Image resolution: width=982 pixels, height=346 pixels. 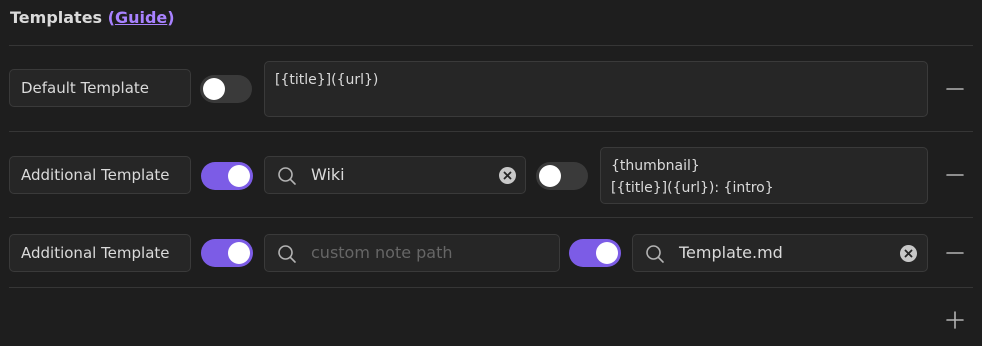 What do you see at coordinates (56, 17) in the screenshot?
I see `section-title: Templates` at bounding box center [56, 17].